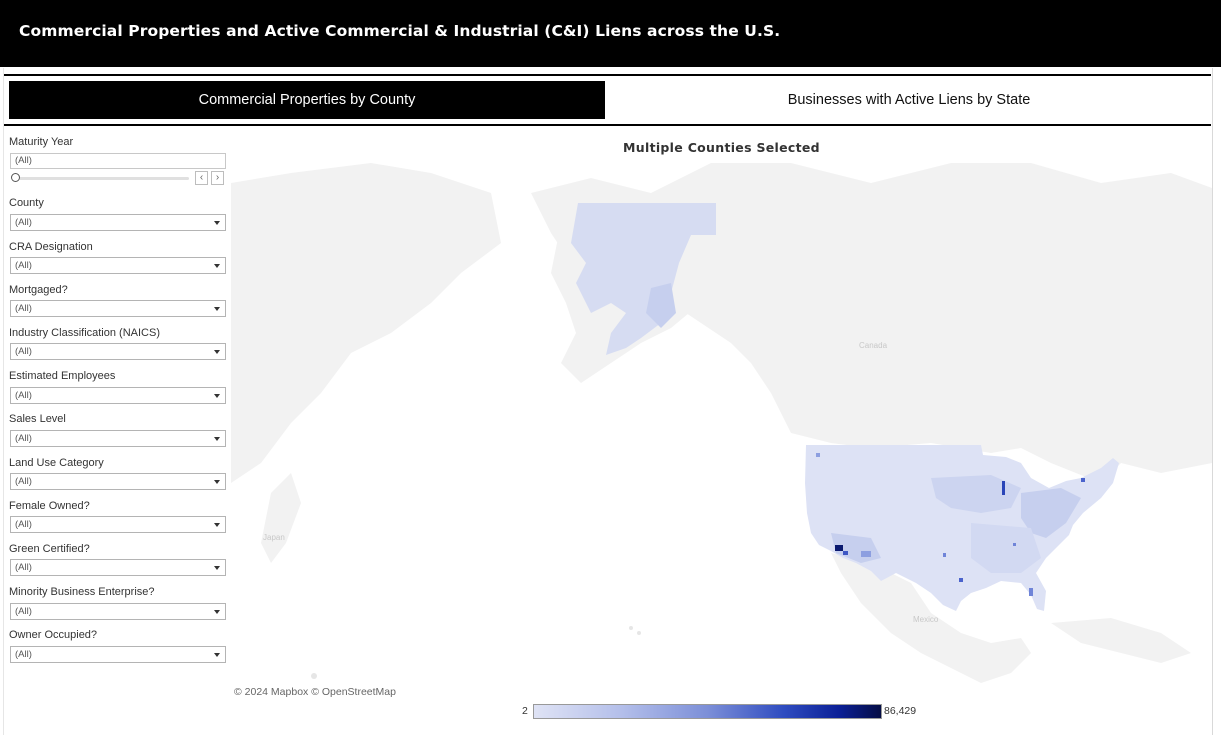 This screenshot has width=1221, height=735. Describe the element at coordinates (1006, 548) in the screenshot. I see `map-us-southeast` at that location.